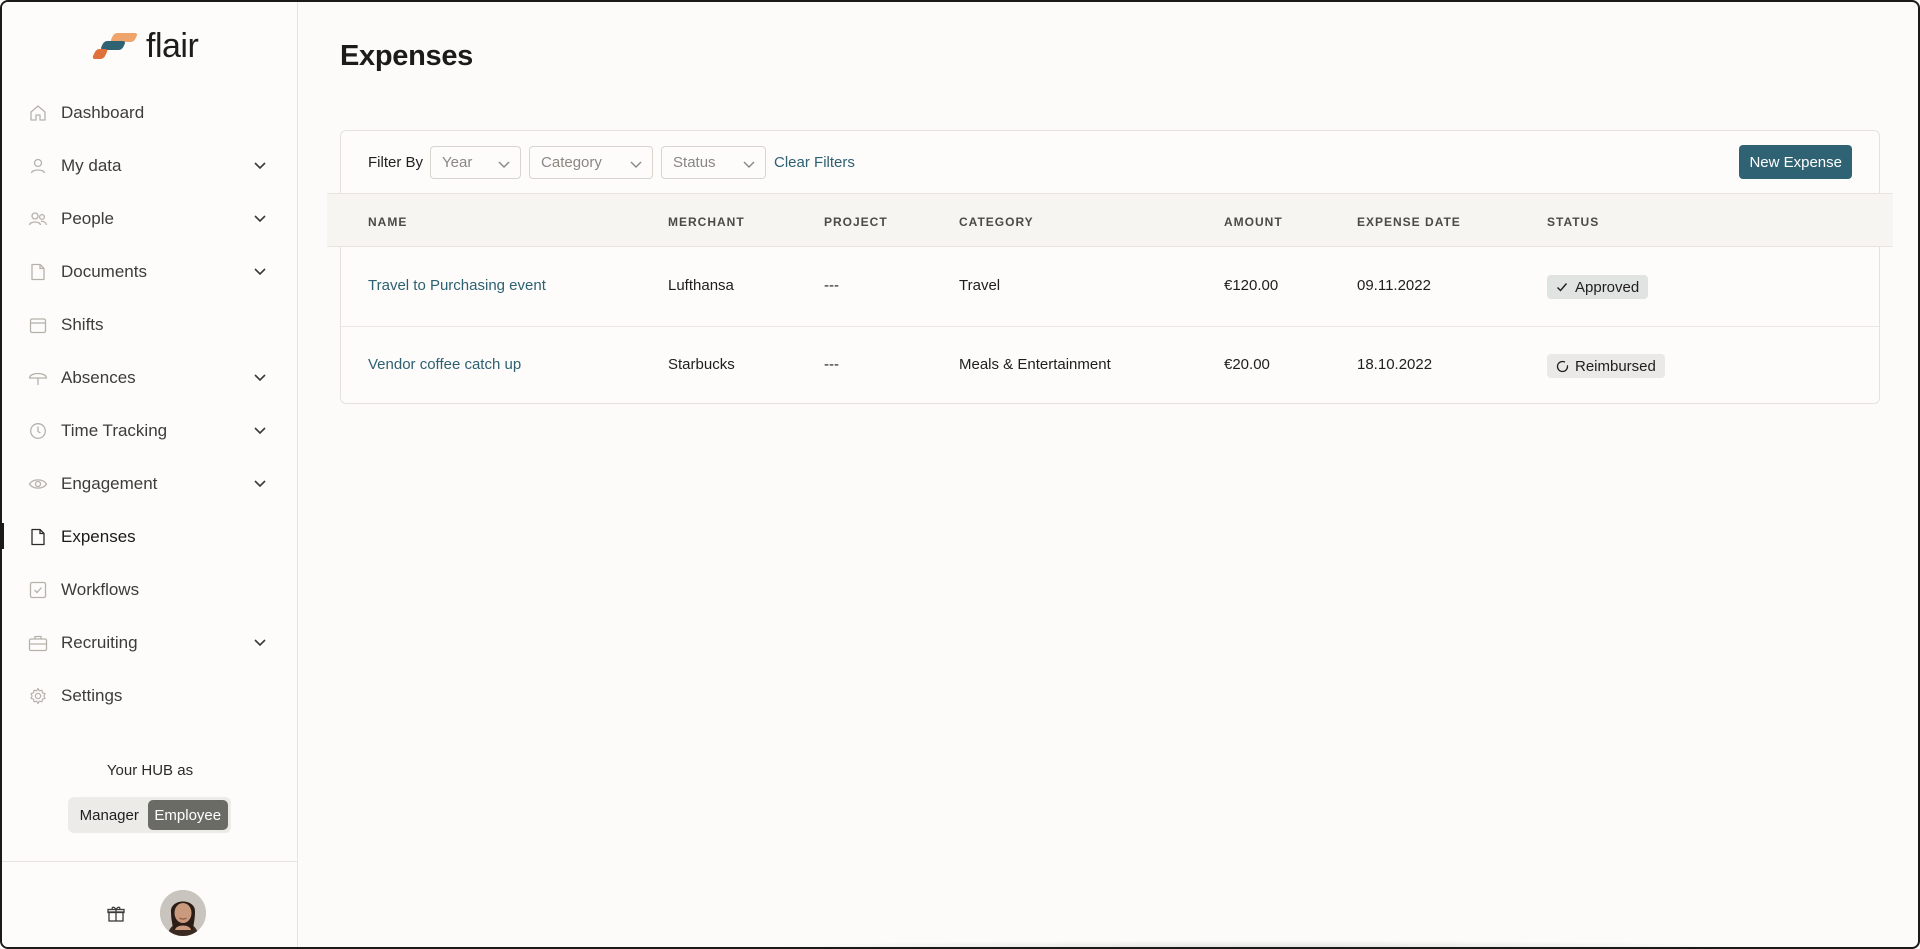 Image resolution: width=1920 pixels, height=949 pixels. What do you see at coordinates (150, 695) in the screenshot?
I see `sidebar-item-settings: Settings` at bounding box center [150, 695].